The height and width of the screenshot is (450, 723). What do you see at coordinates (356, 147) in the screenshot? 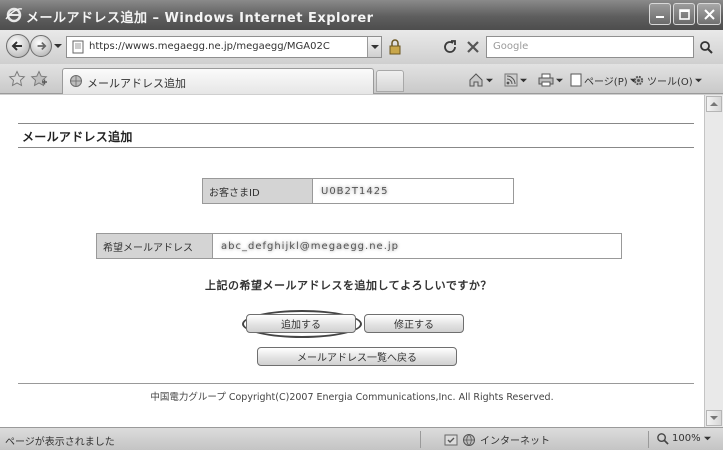
I see `heading-rule-bottom` at bounding box center [356, 147].